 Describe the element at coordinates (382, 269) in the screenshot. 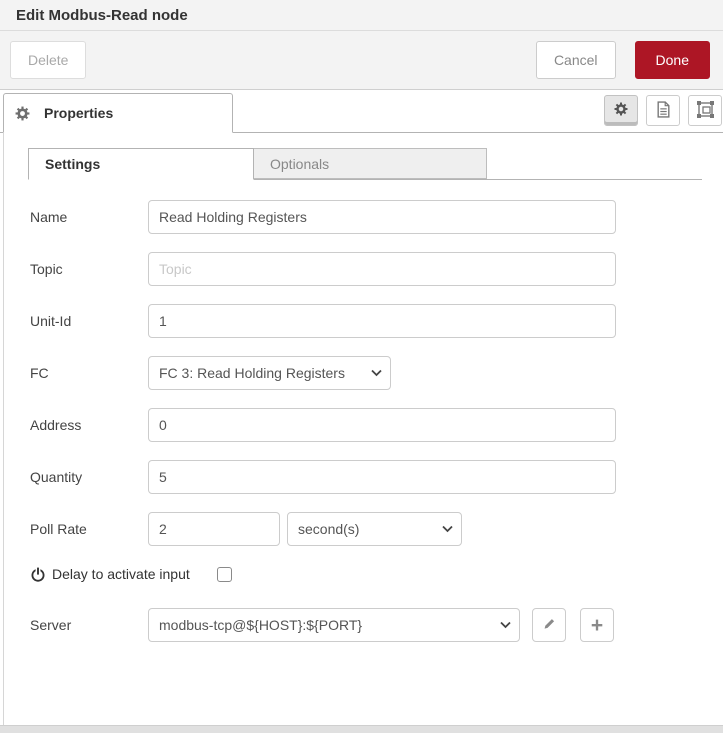

I see `topic-input` at that location.